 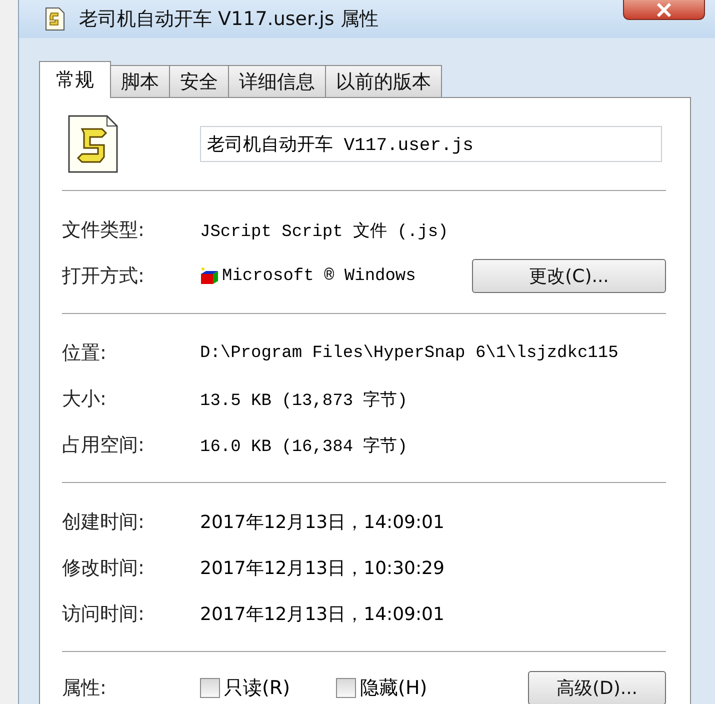 What do you see at coordinates (140, 81) in the screenshot?
I see `tab: 脚本` at bounding box center [140, 81].